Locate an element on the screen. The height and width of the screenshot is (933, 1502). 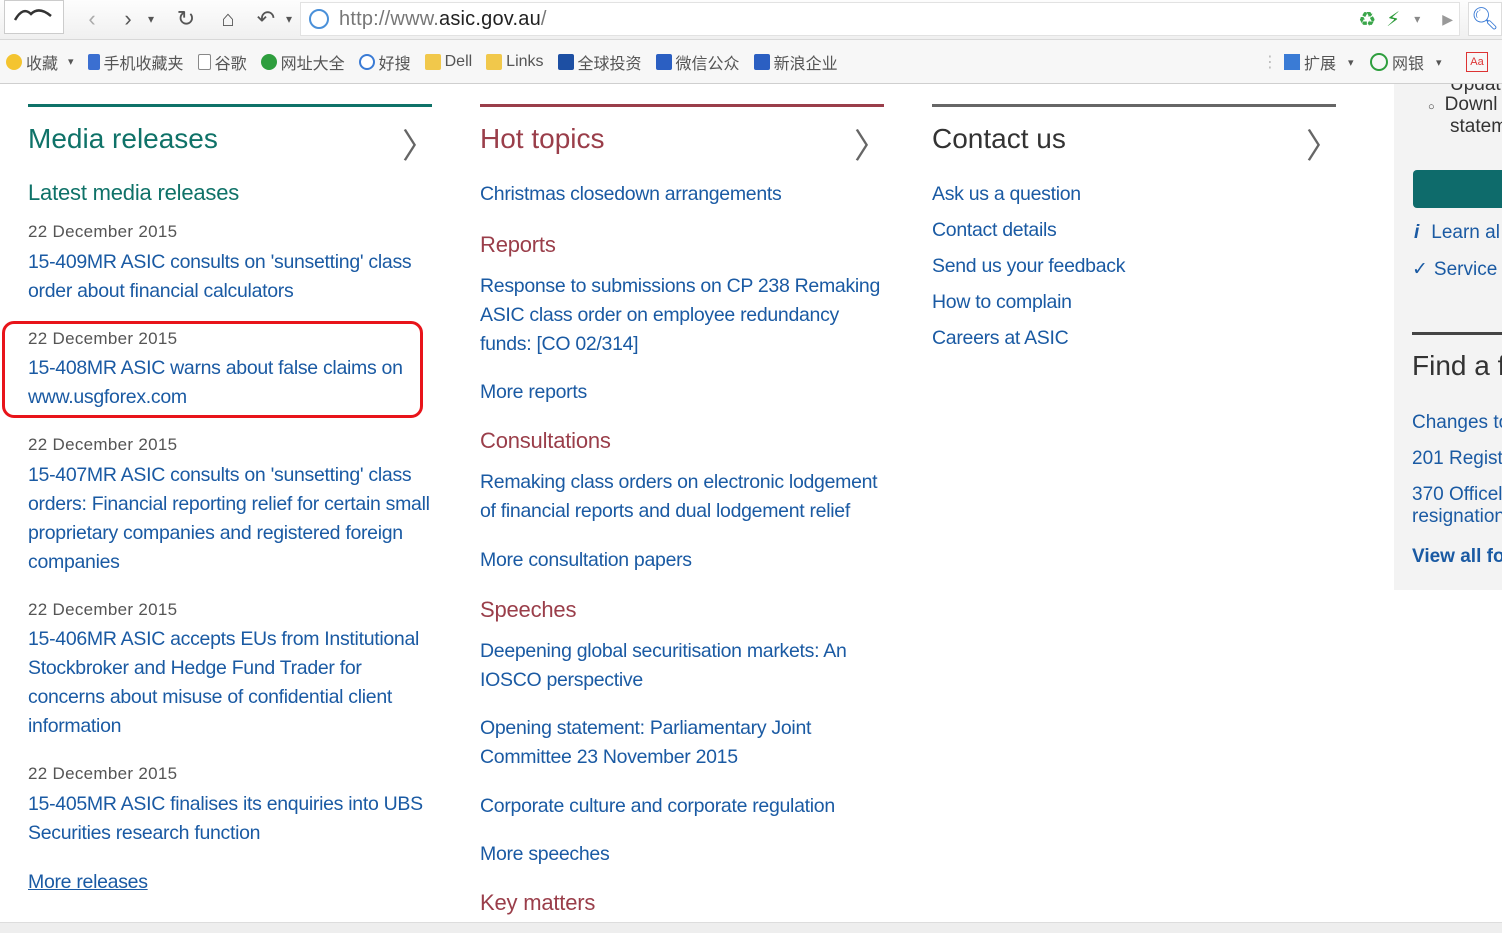
back-icon: ‹ is located at coordinates (92, 19).